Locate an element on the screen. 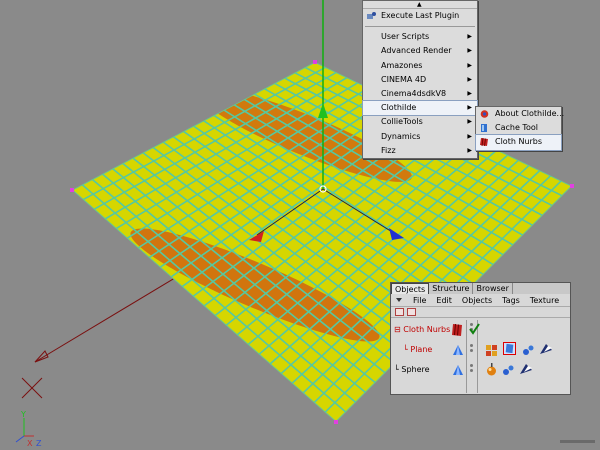  object-tree: ⊟ Cloth Nurbs └ Plane └ Sphere is located at coordinates (428, 356).